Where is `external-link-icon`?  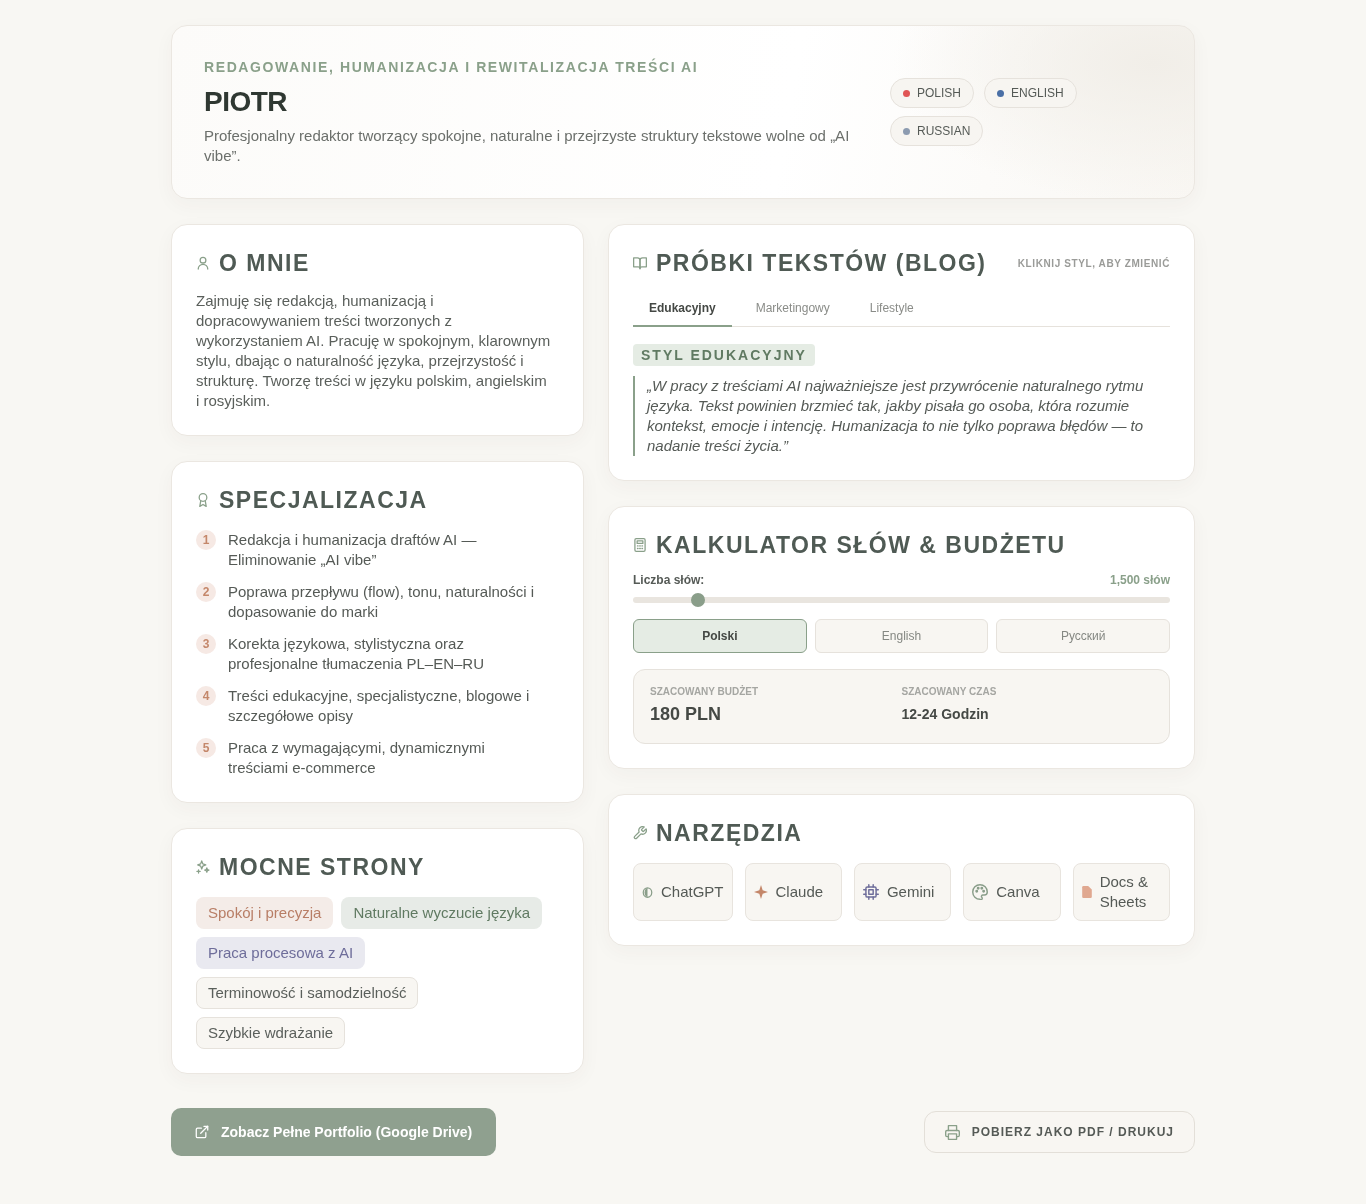 external-link-icon is located at coordinates (202, 1132).